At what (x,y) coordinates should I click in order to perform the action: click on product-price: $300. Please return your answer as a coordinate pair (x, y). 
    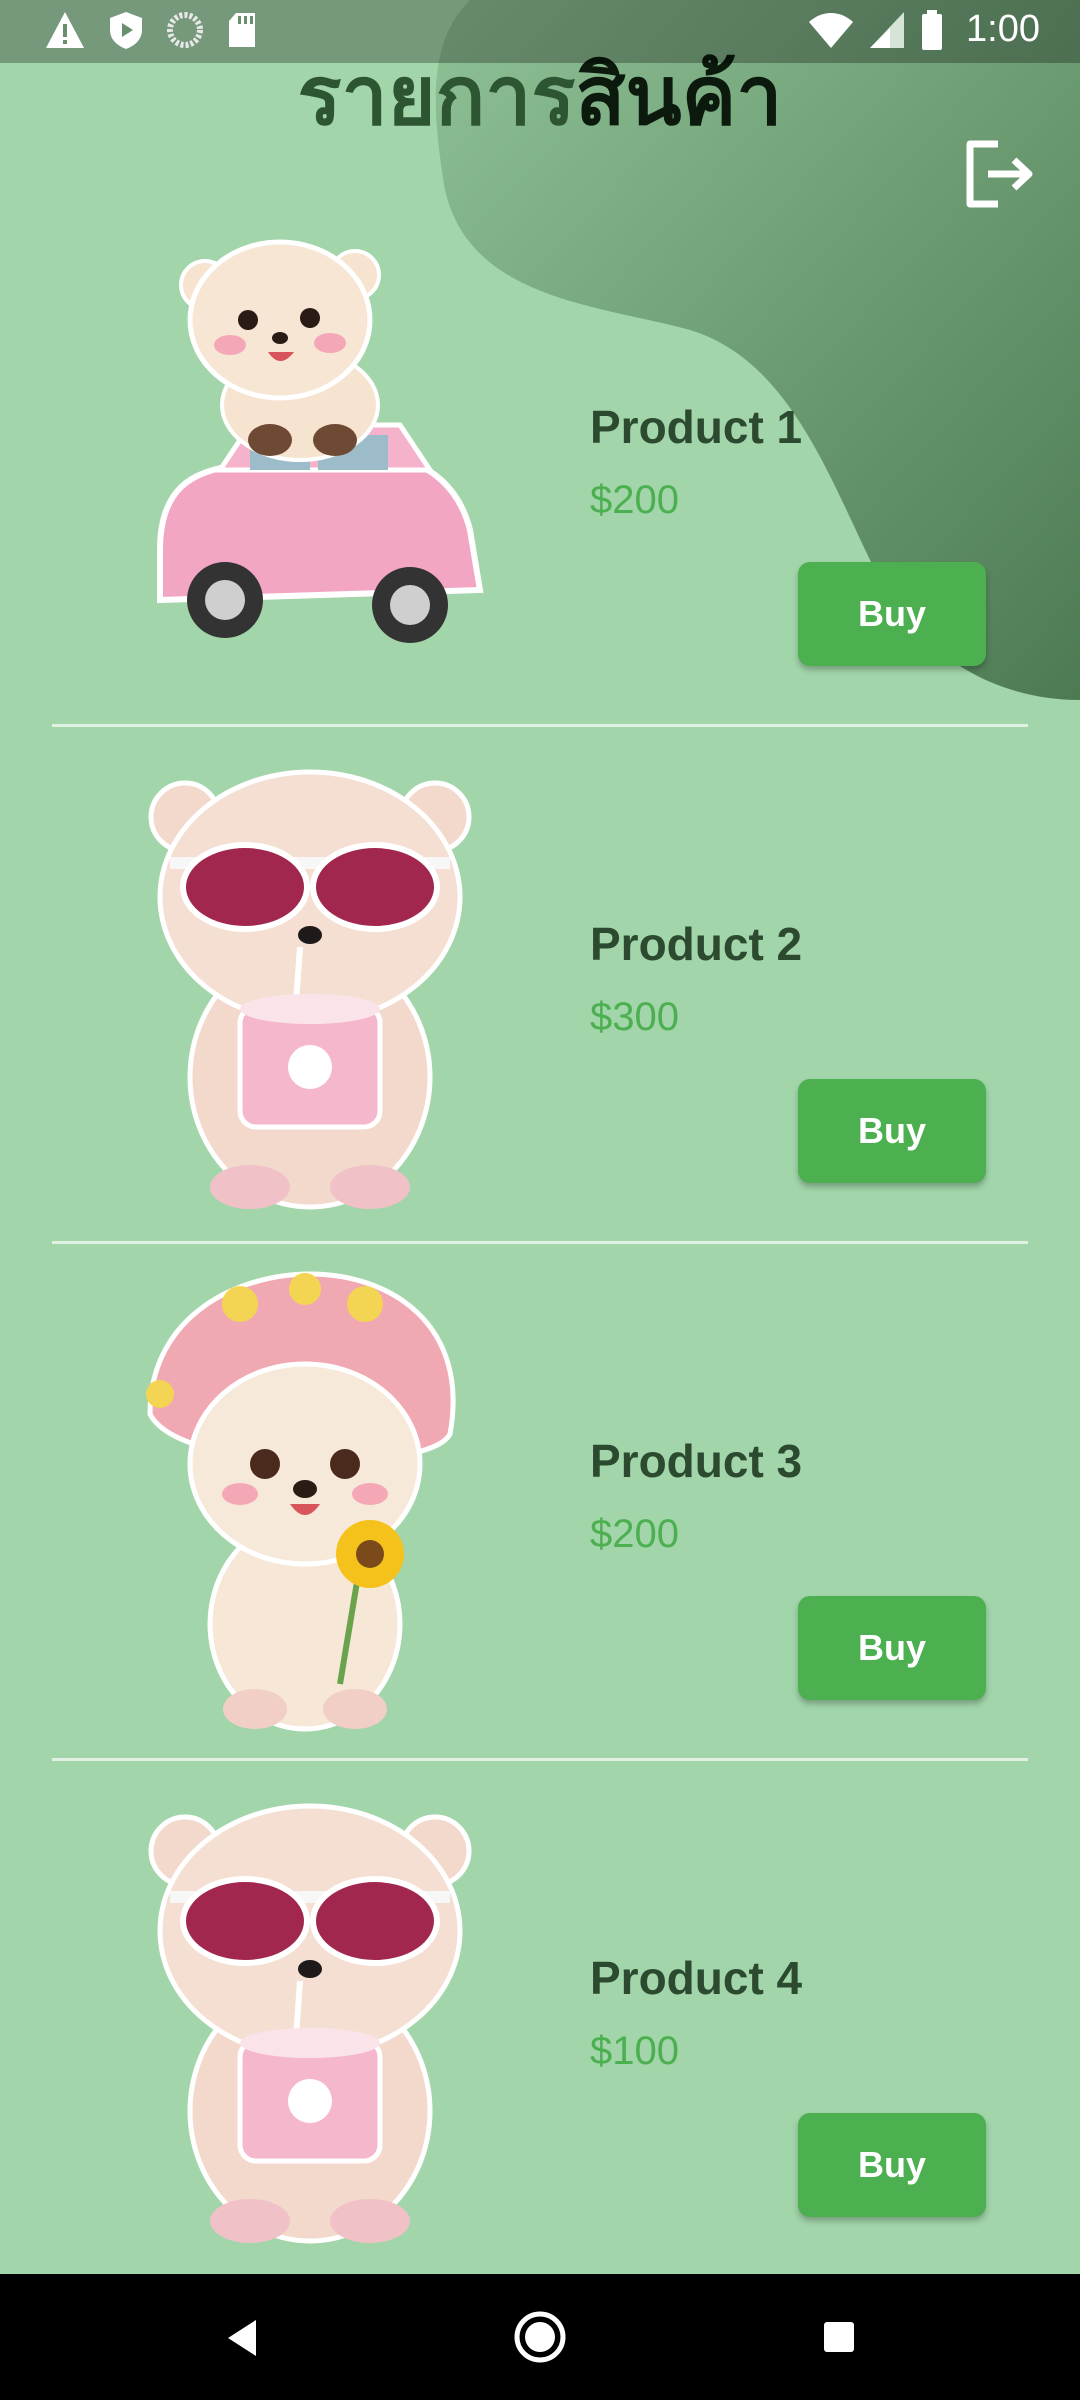
    Looking at the image, I should click on (634, 1017).